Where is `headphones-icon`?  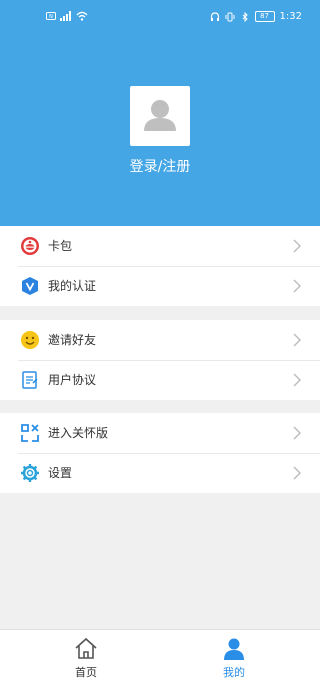 headphones-icon is located at coordinates (214, 16).